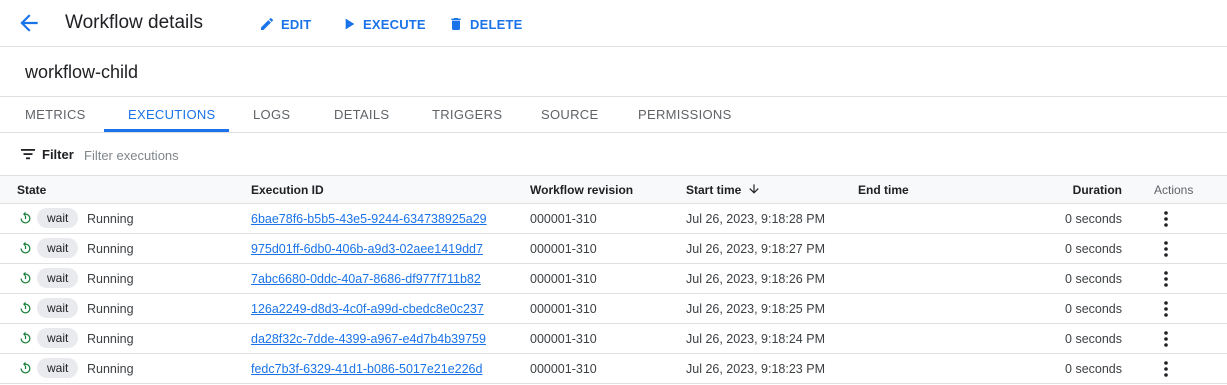 The image size is (1227, 385). I want to click on column-header-end-time: End time, so click(883, 190).